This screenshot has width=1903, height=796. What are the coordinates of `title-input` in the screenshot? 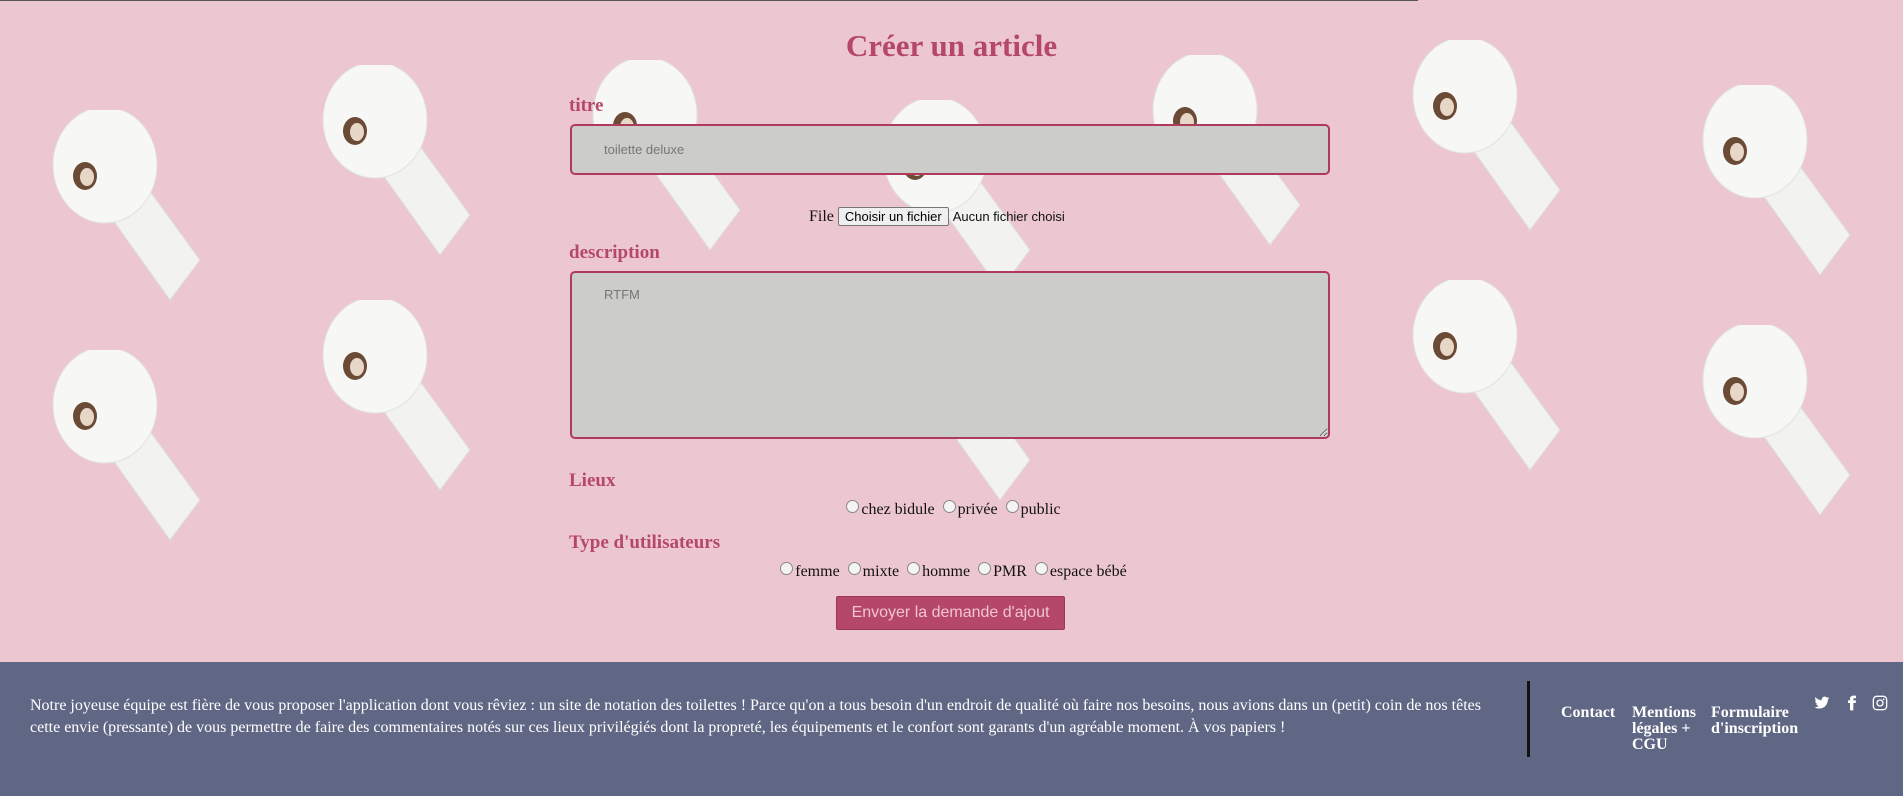 It's located at (950, 149).